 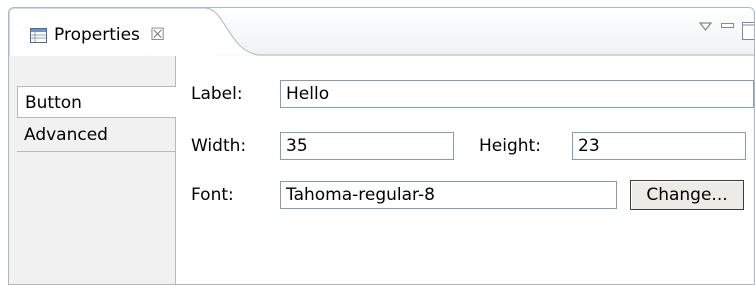 What do you see at coordinates (448, 195) in the screenshot?
I see `font-input: Tahoma-regular-8` at bounding box center [448, 195].